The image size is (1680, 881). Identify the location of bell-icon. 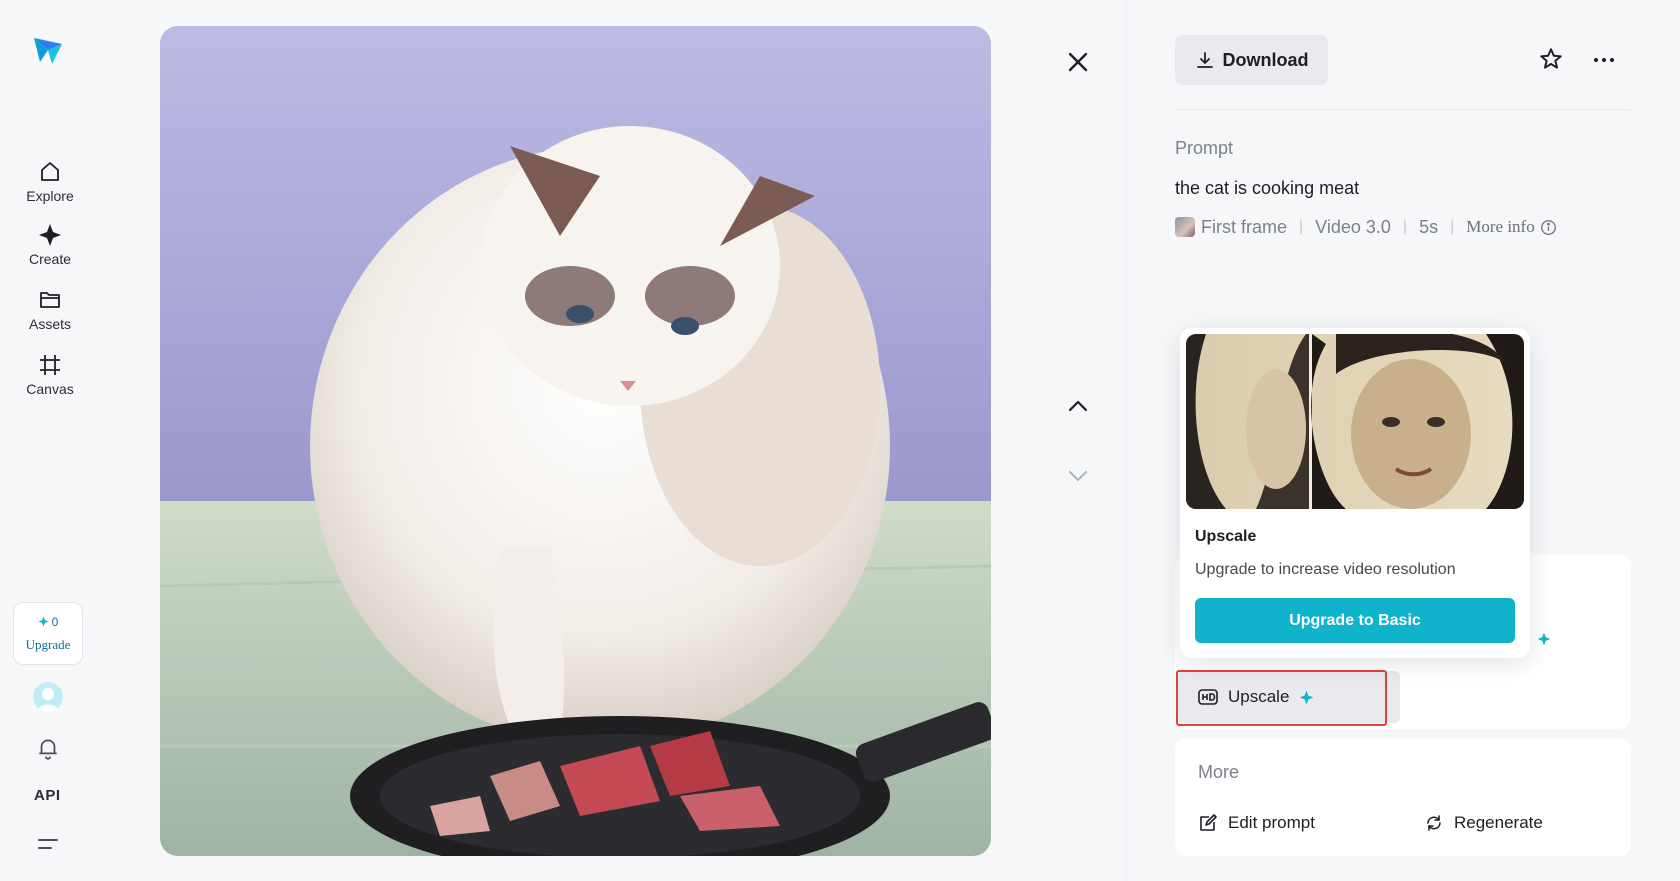
(48, 748).